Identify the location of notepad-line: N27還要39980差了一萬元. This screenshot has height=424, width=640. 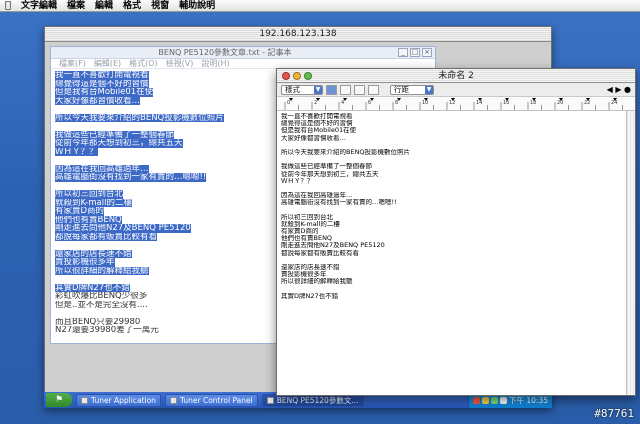
(107, 330).